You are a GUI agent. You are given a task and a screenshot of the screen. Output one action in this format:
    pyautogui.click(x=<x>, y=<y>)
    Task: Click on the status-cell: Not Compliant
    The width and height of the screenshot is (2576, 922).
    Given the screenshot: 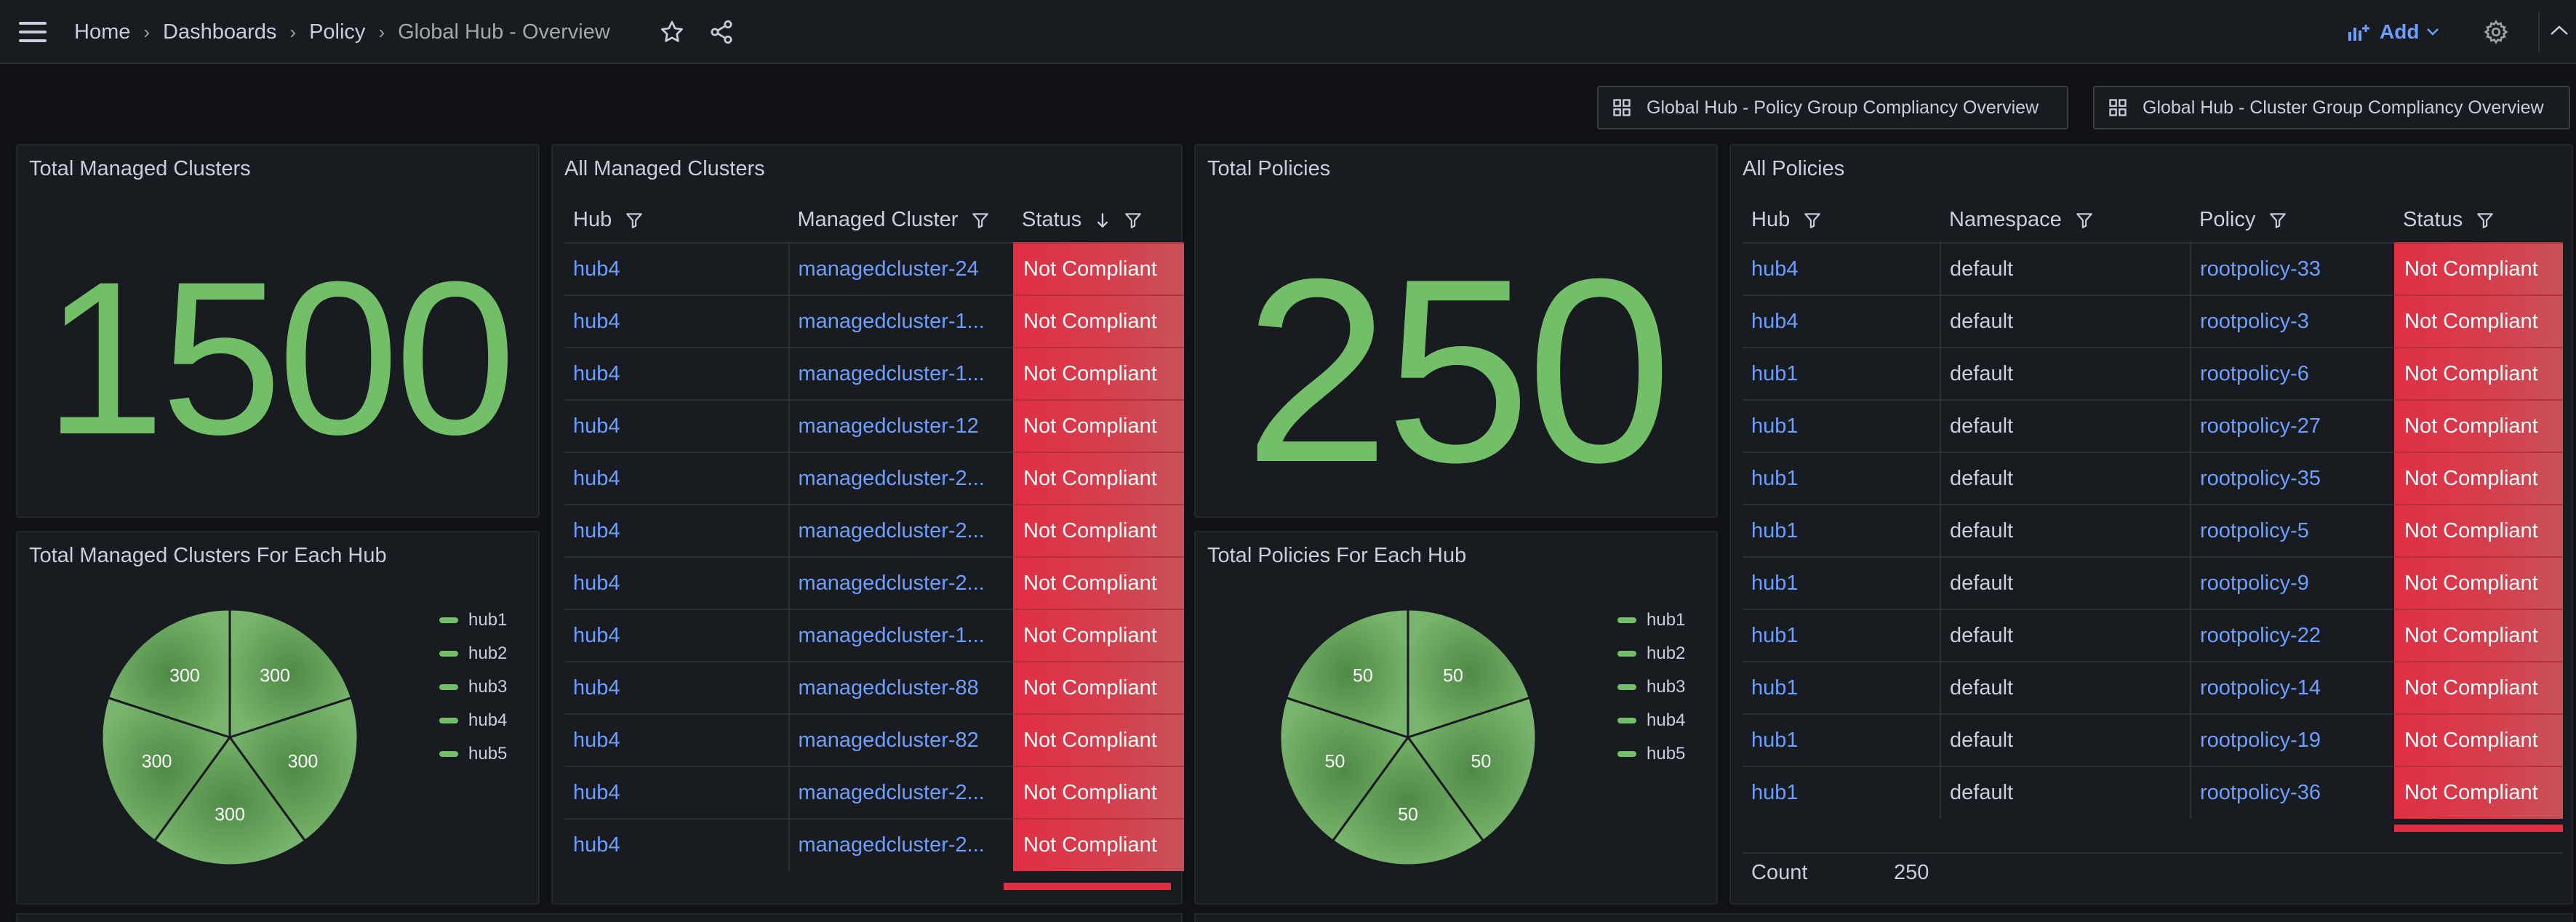 What is the action you would take?
    pyautogui.click(x=1098, y=269)
    